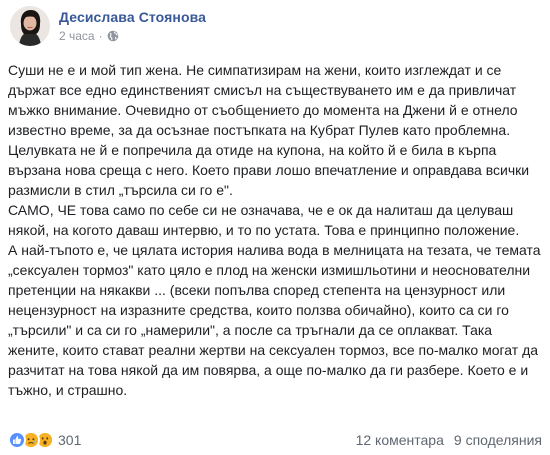  Describe the element at coordinates (17, 440) in the screenshot. I see `like-icon` at that location.